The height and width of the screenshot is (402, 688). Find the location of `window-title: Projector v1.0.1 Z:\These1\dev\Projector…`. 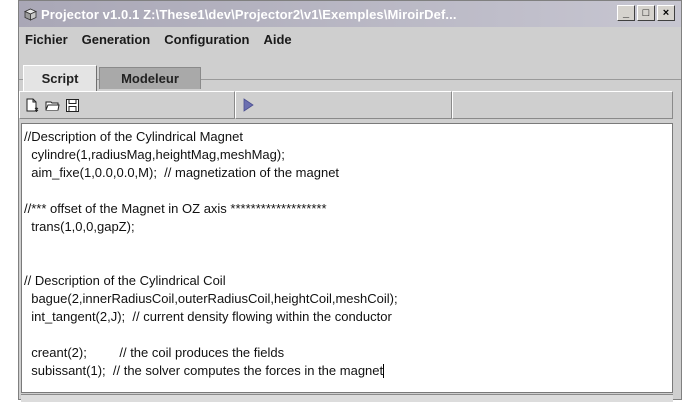

window-title: Projector v1.0.1 Z:\These1\dev\Projector… is located at coordinates (249, 14).